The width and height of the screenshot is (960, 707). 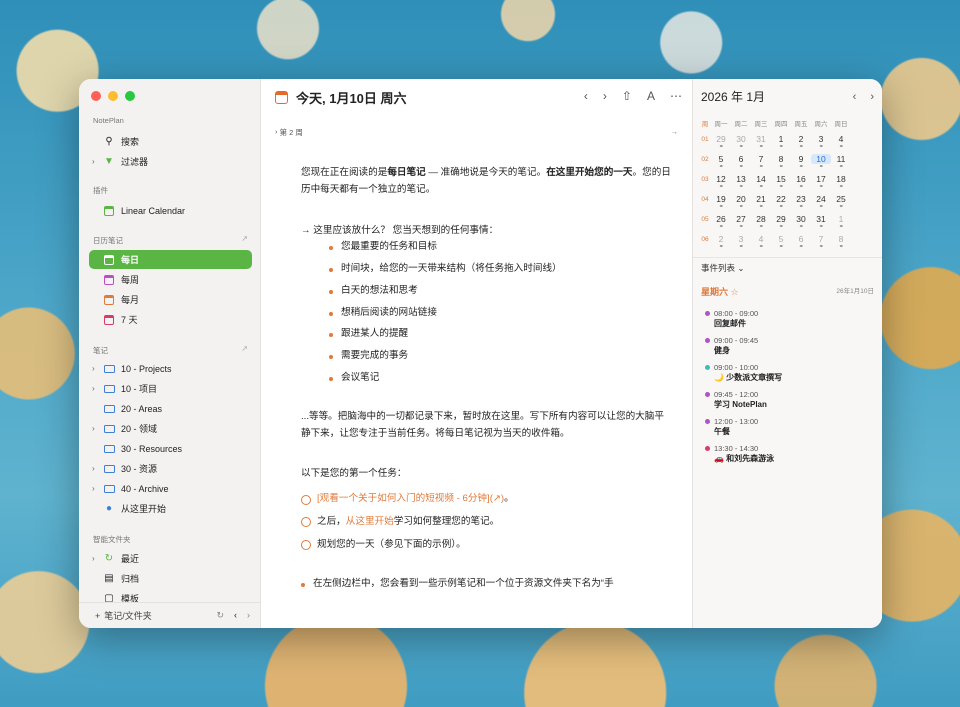 What do you see at coordinates (789, 427) in the screenshot?
I see `event-item: 12:00 - 13:00 午餐` at bounding box center [789, 427].